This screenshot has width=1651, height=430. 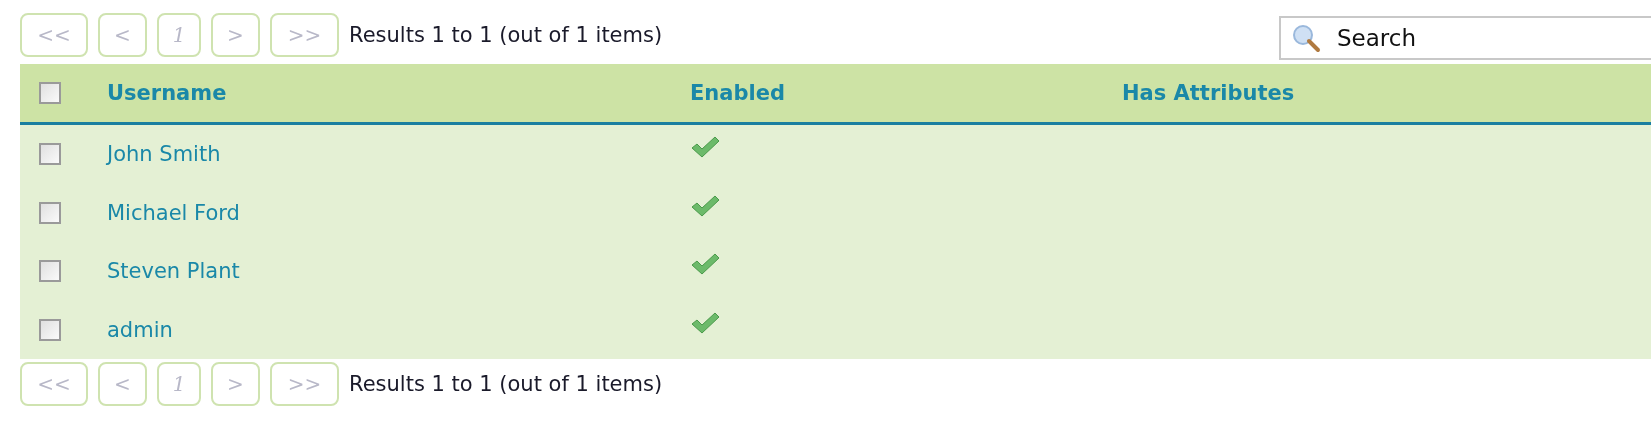 What do you see at coordinates (173, 212) in the screenshot?
I see `username-link: Michael Ford` at bounding box center [173, 212].